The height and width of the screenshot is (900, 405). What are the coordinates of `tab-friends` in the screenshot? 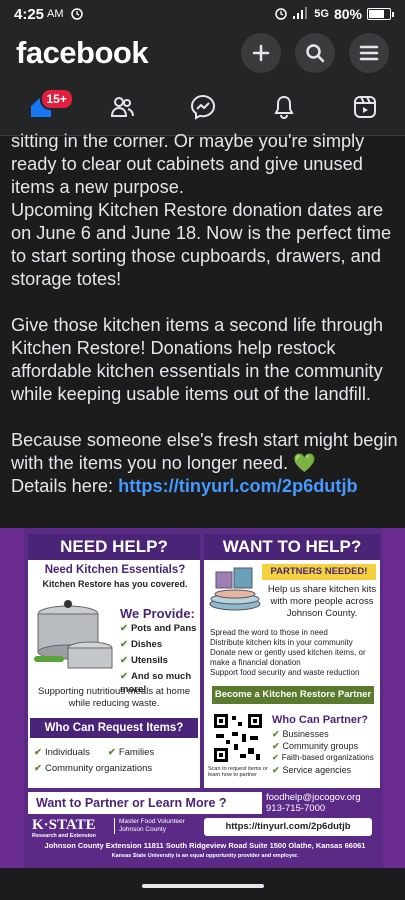 It's located at (122, 107).